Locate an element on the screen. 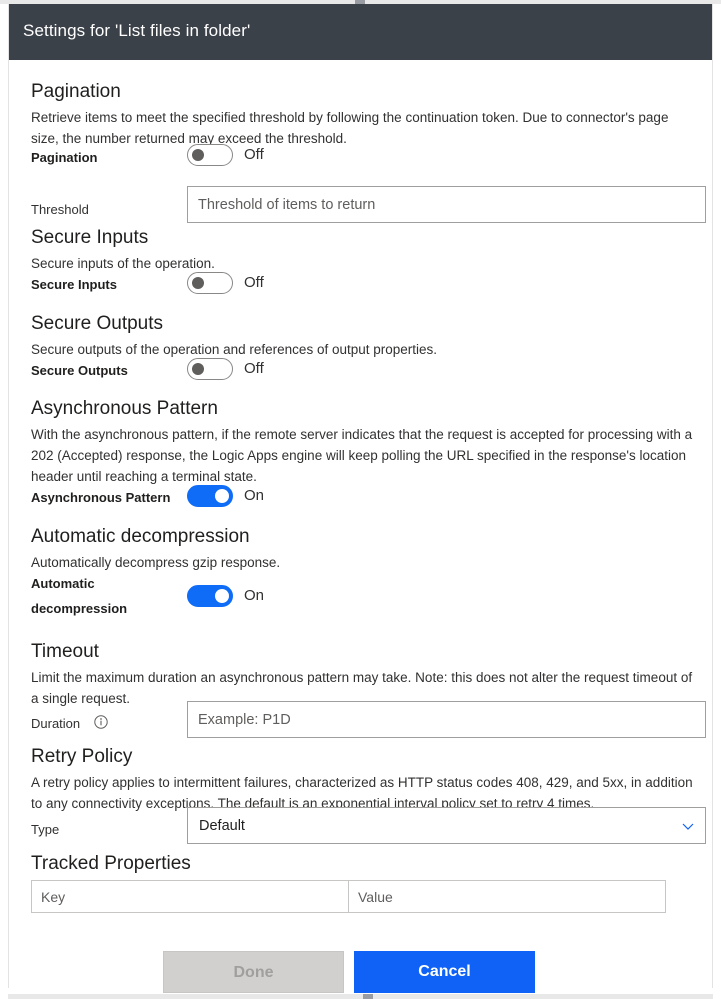  automatic-decompression-toggle is located at coordinates (210, 596).